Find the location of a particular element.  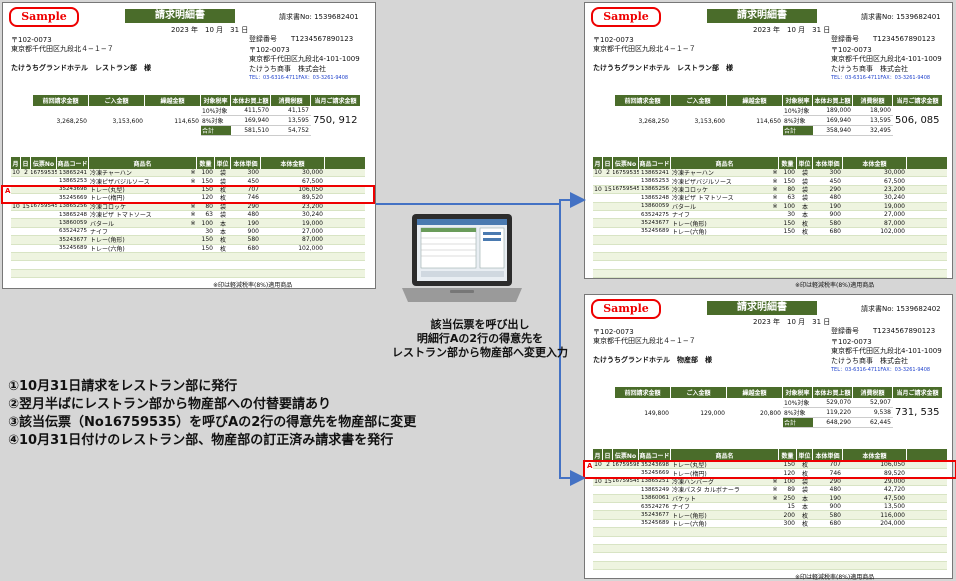

caption-line: 明細行Aの2行の得意先を is located at coordinates (480, 338).